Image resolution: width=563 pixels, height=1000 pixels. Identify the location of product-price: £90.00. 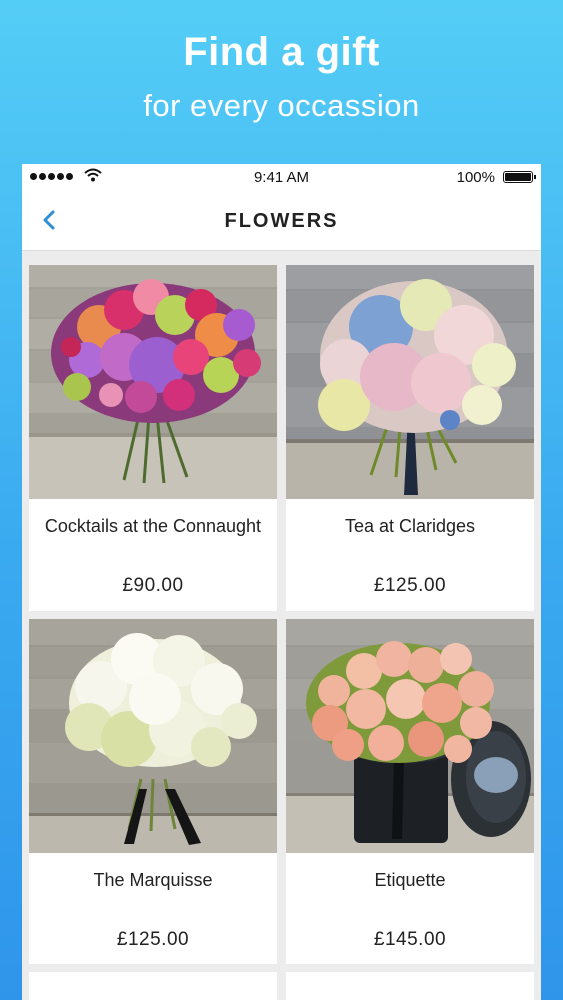
(153, 585).